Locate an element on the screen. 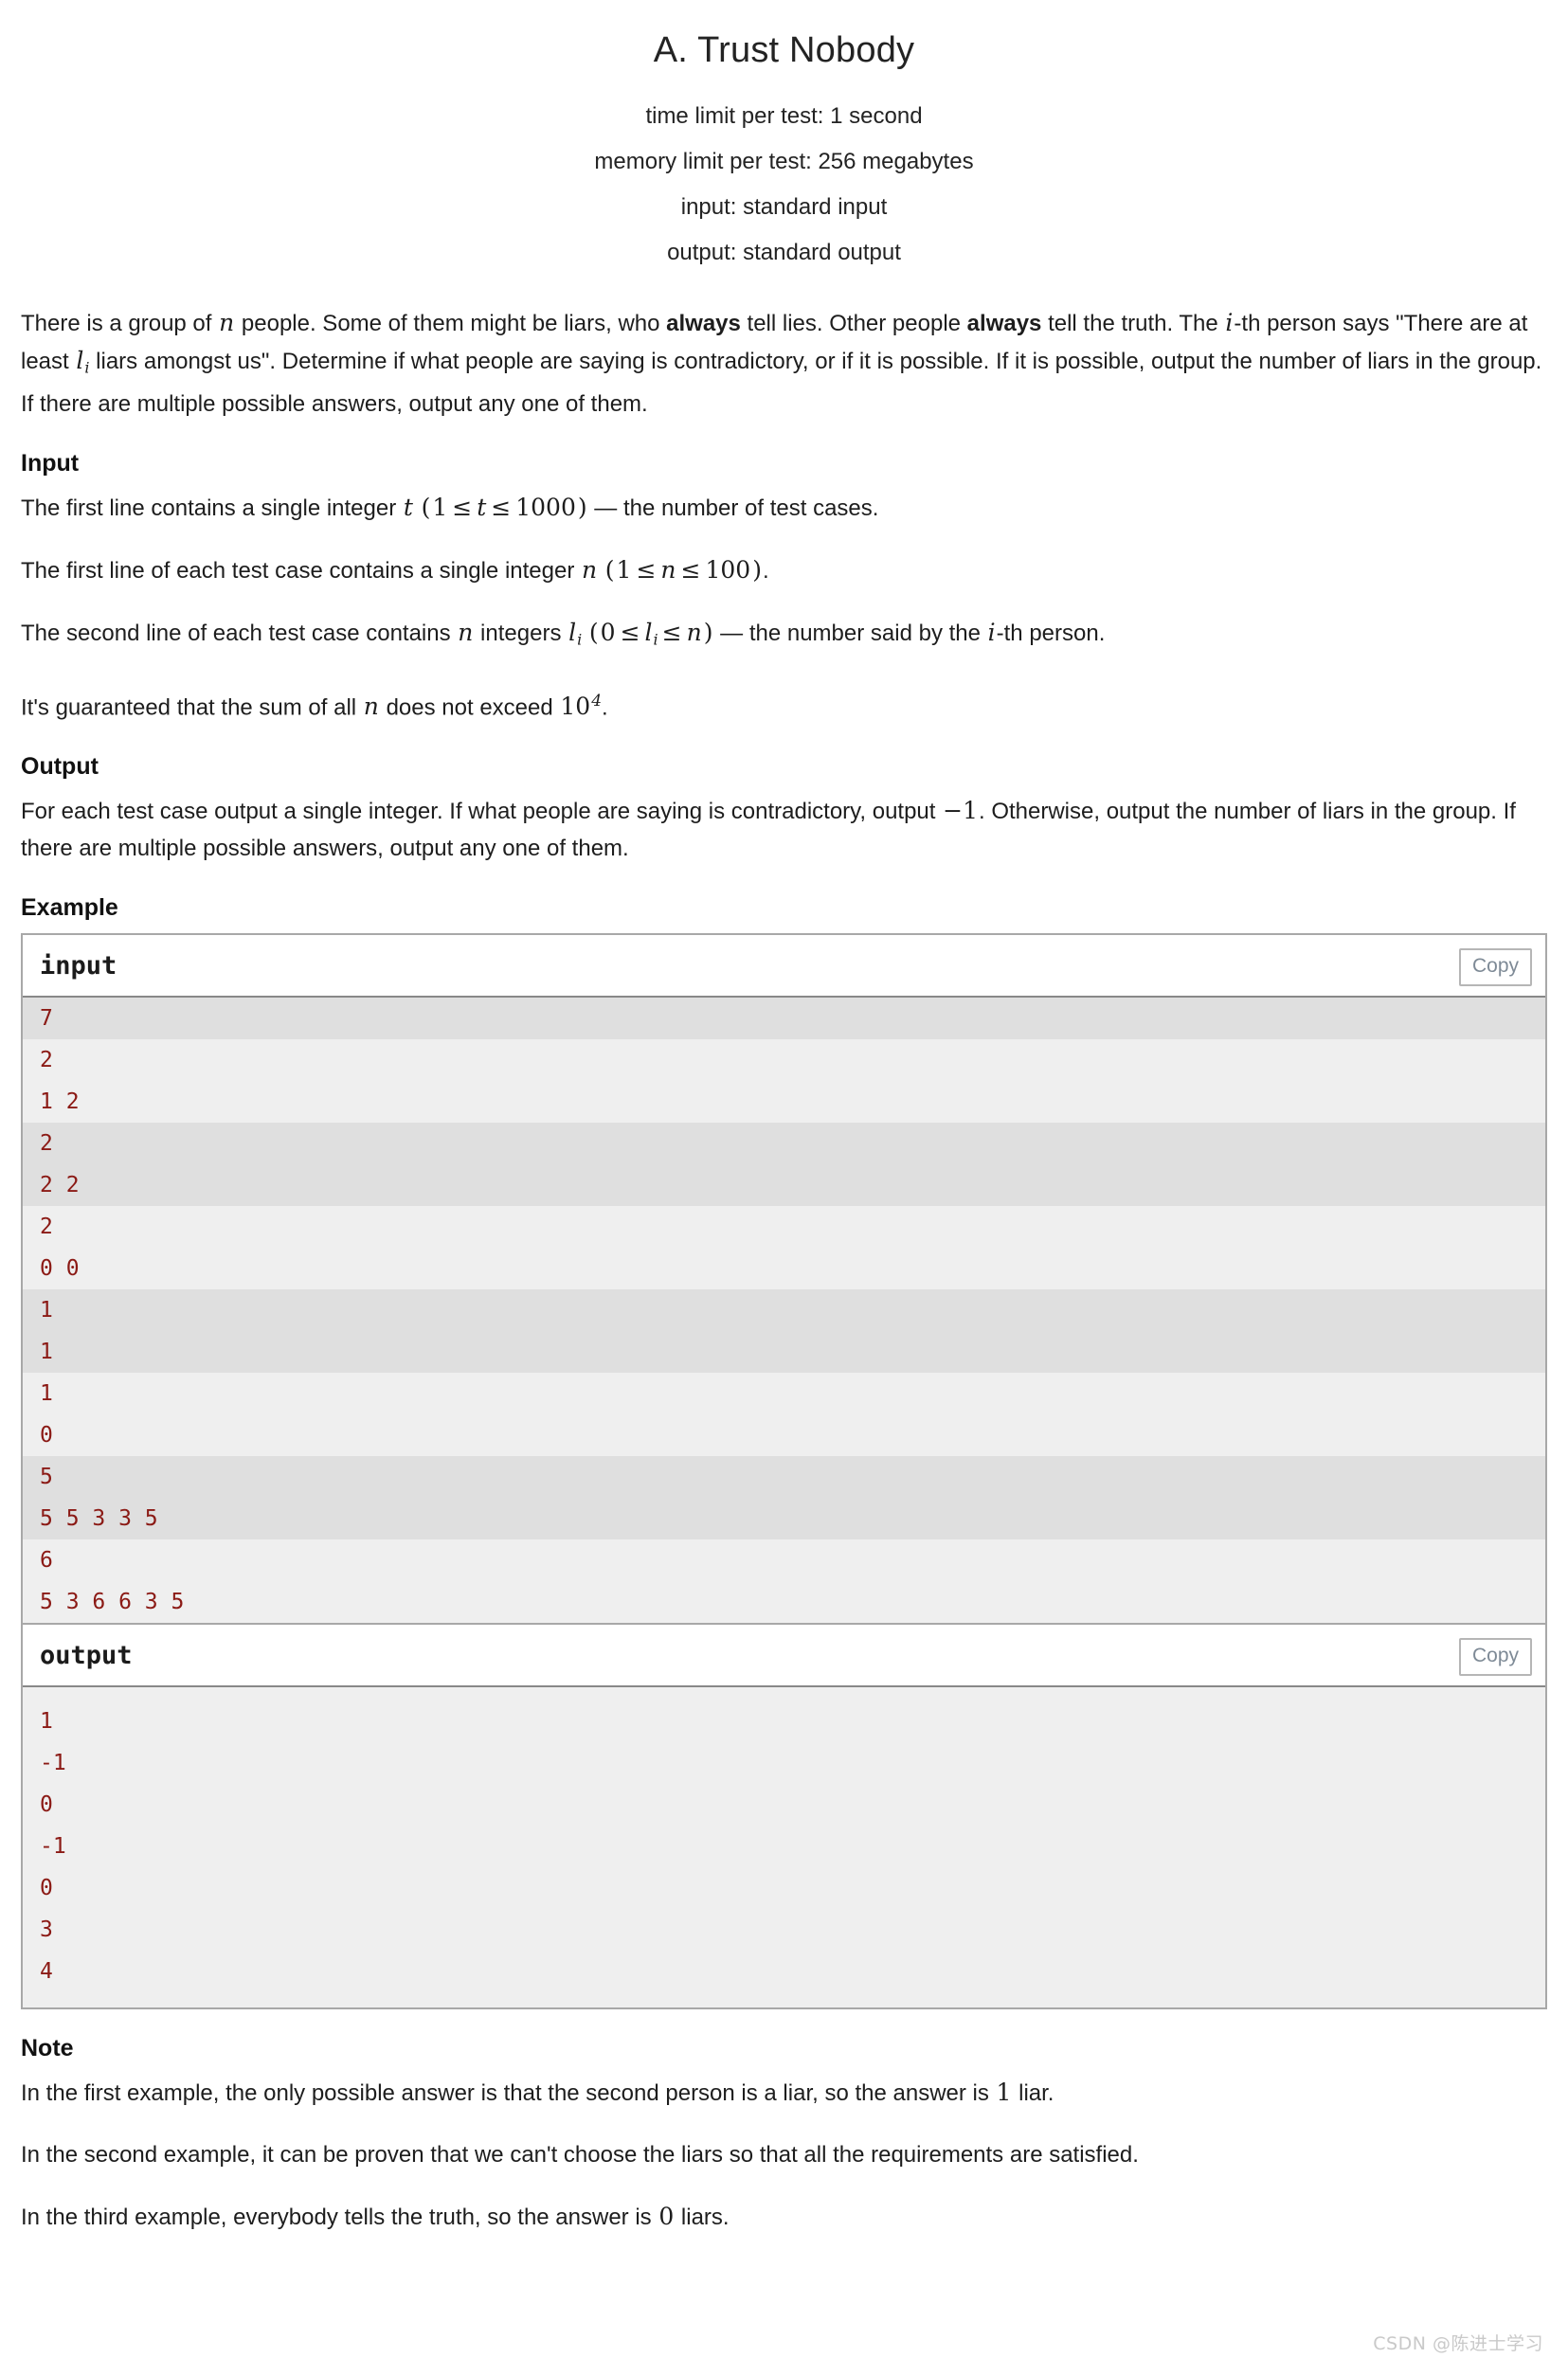  sample-input-line: 5 3 6 6 3 5 is located at coordinates (112, 1602).